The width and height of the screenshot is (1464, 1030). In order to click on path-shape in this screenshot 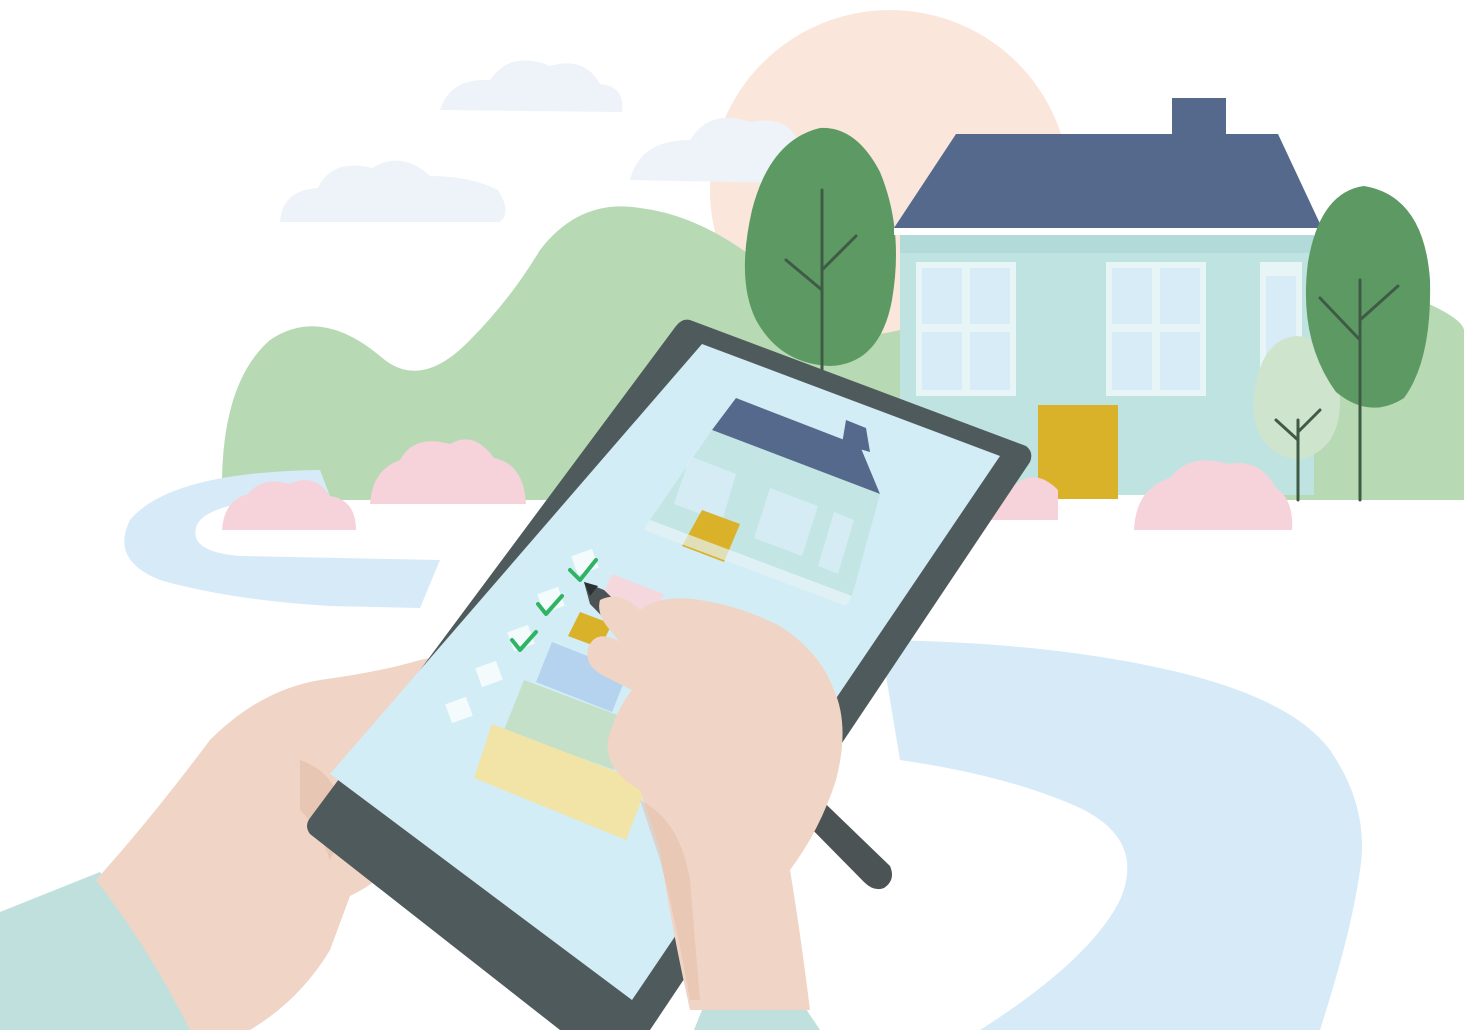, I will do `click(1121, 835)`.